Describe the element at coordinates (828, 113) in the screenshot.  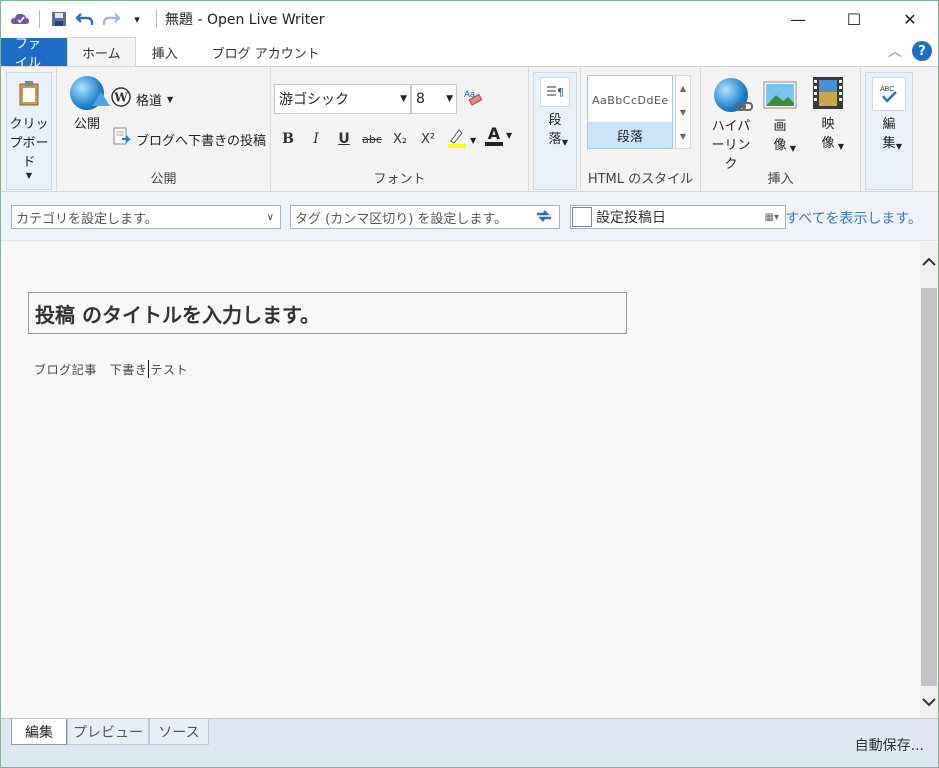
I see `video-button: 映像 ▼` at that location.